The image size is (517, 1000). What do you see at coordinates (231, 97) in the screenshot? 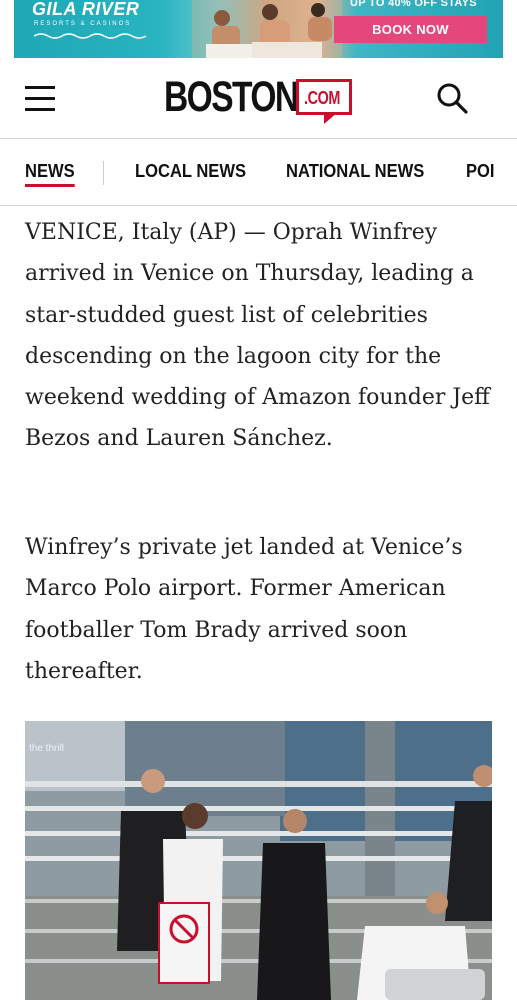
I see `logo-wordmark: BOSTON` at bounding box center [231, 97].